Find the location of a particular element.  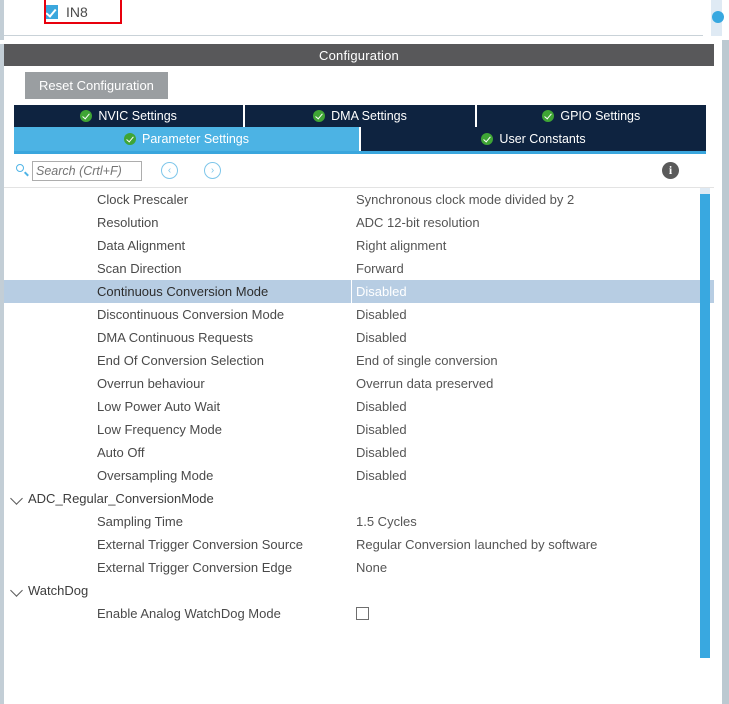

parameter-name: Low Power Auto Wait is located at coordinates (159, 406).